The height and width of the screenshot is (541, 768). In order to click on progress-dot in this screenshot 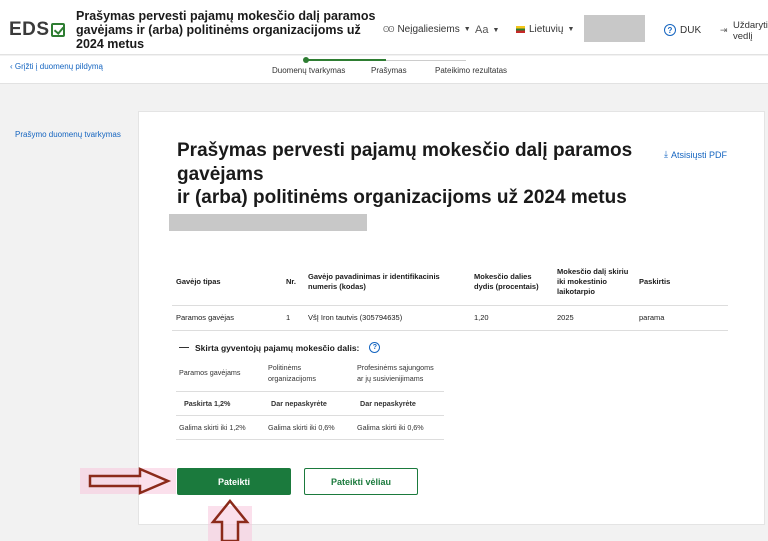, I will do `click(306, 60)`.